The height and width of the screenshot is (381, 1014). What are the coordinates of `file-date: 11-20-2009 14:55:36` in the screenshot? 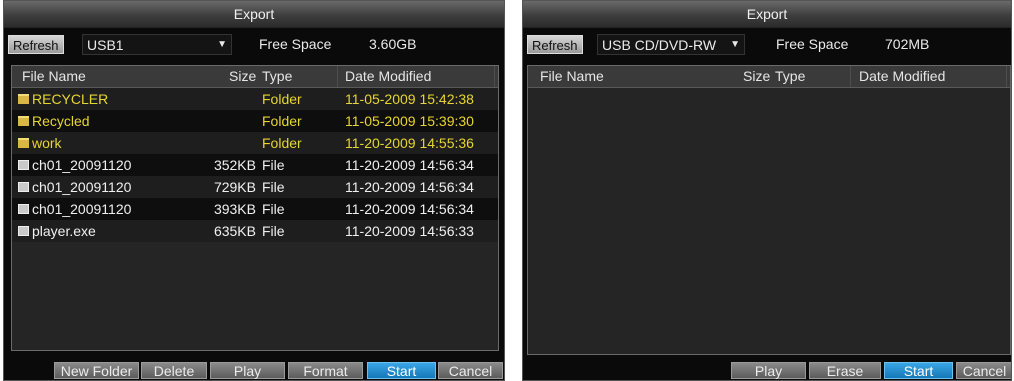 It's located at (409, 143).